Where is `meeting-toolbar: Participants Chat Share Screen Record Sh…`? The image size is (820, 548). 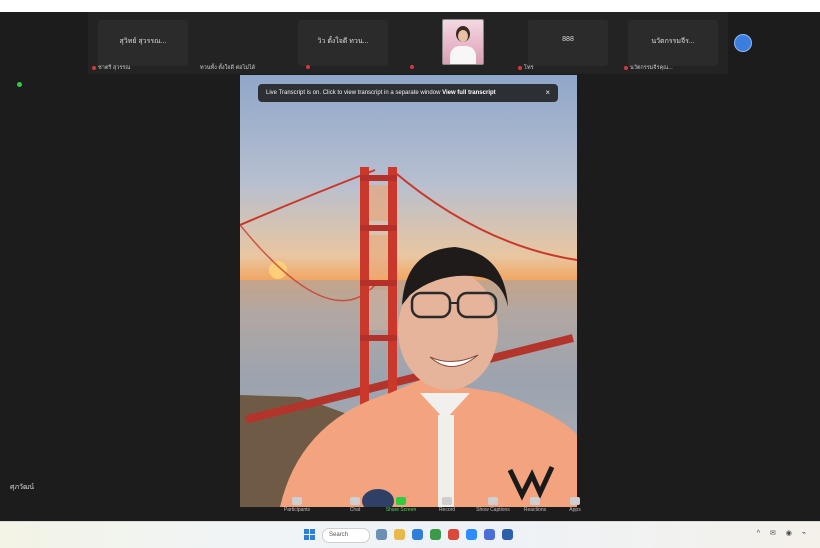 meeting-toolbar: Participants Chat Share Screen Record Sh… is located at coordinates (435, 508).